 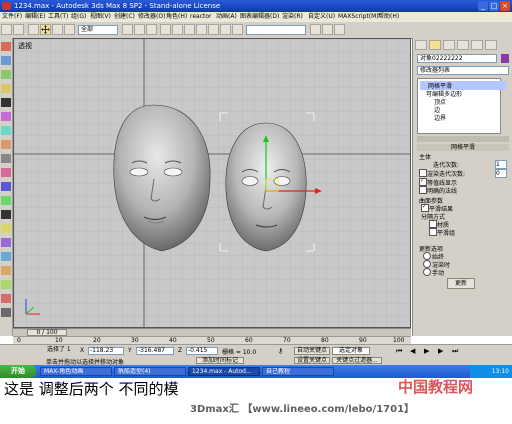 I want to click on display-tab-icon, so click(x=477, y=45).